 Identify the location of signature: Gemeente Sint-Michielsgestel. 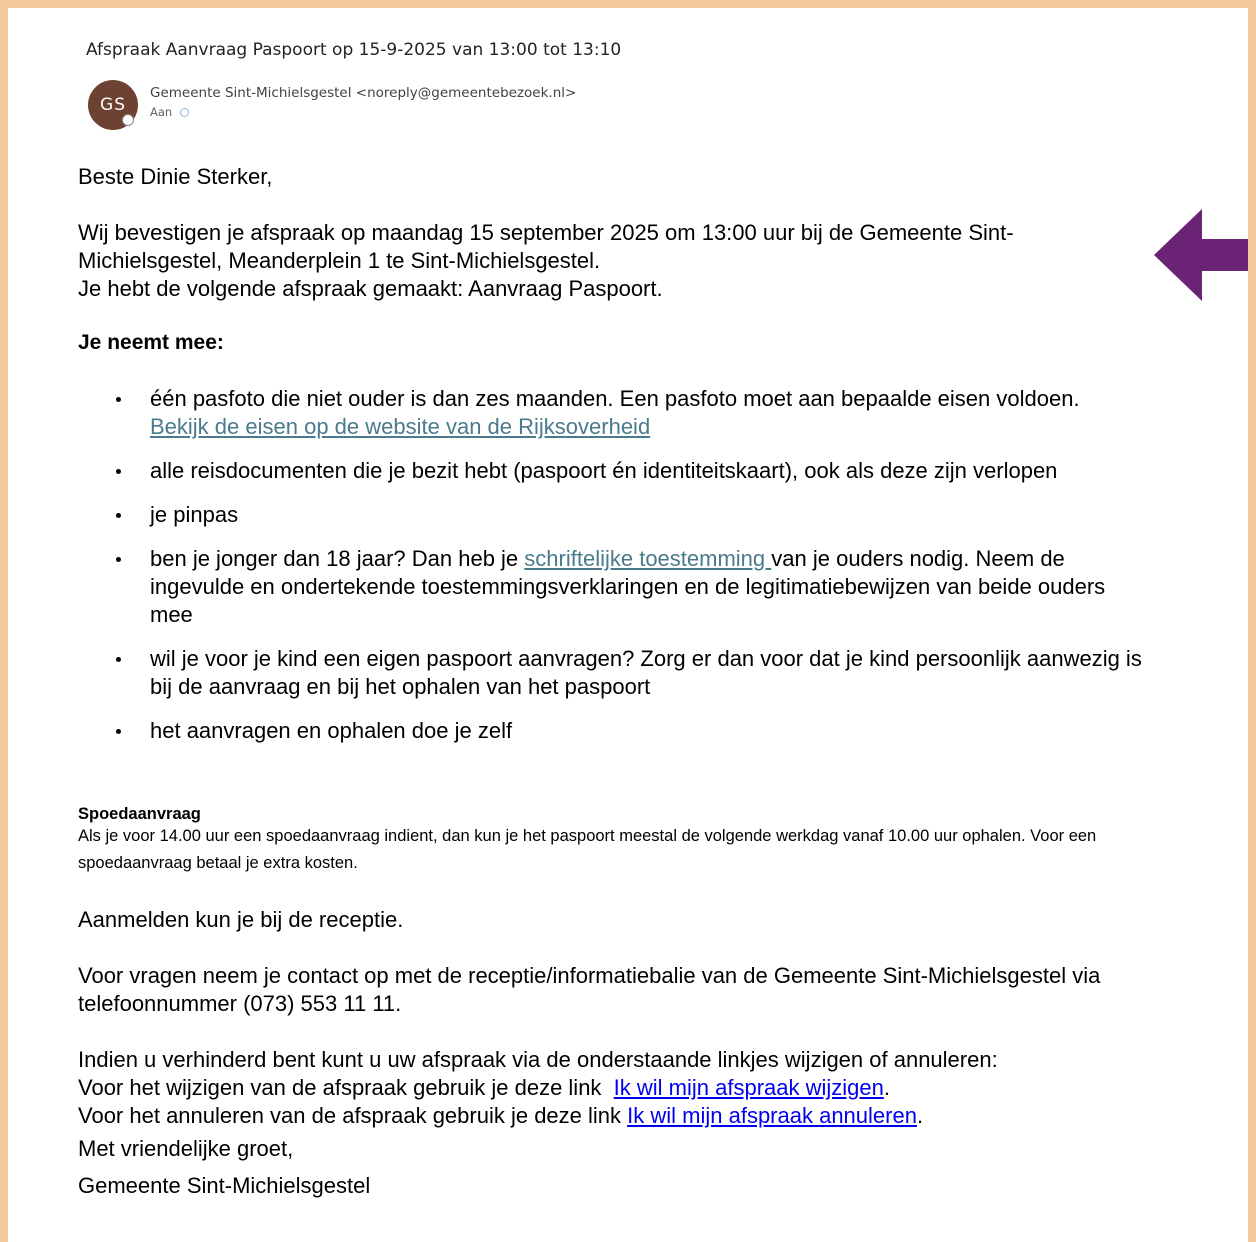
(224, 1185).